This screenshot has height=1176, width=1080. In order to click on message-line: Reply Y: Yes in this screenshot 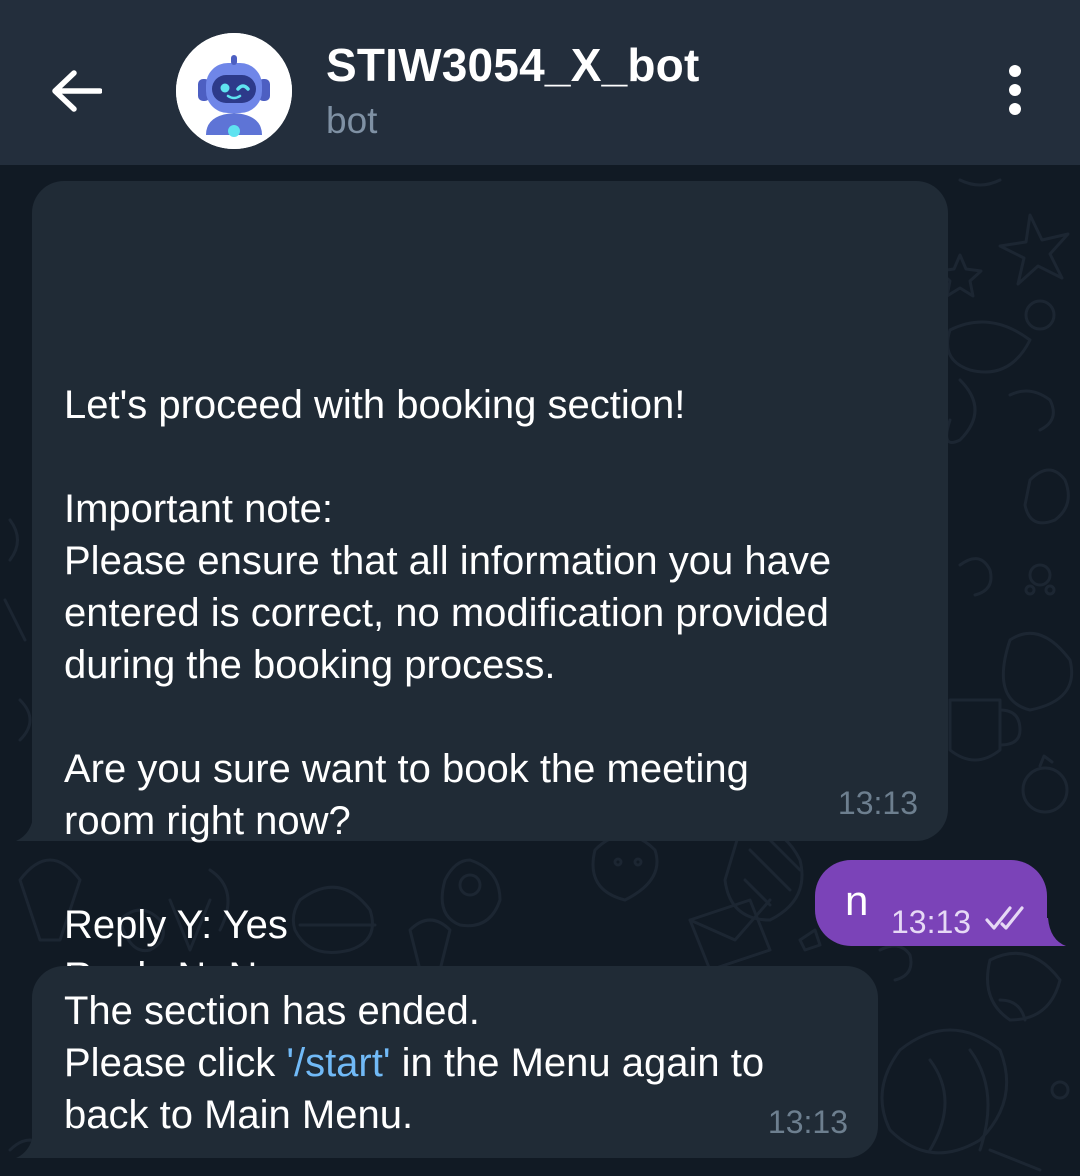, I will do `click(176, 925)`.